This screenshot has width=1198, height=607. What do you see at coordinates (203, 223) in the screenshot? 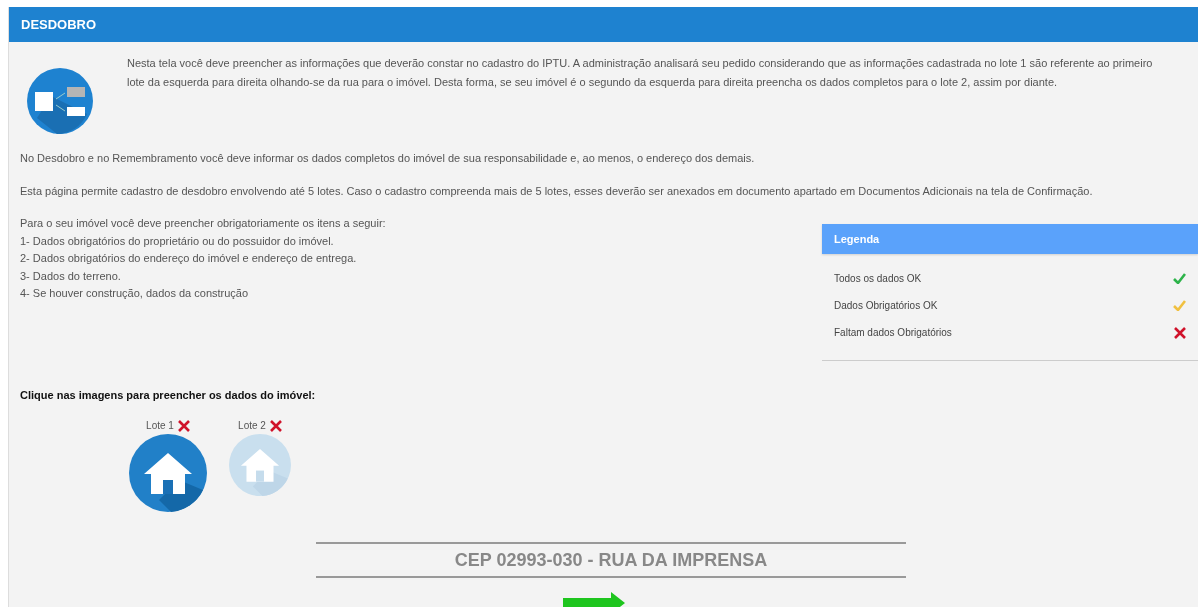
I see `requirement-text: Para o seu imóvel você deve preencher obrigatoriamente os itens a seguir:` at bounding box center [203, 223].